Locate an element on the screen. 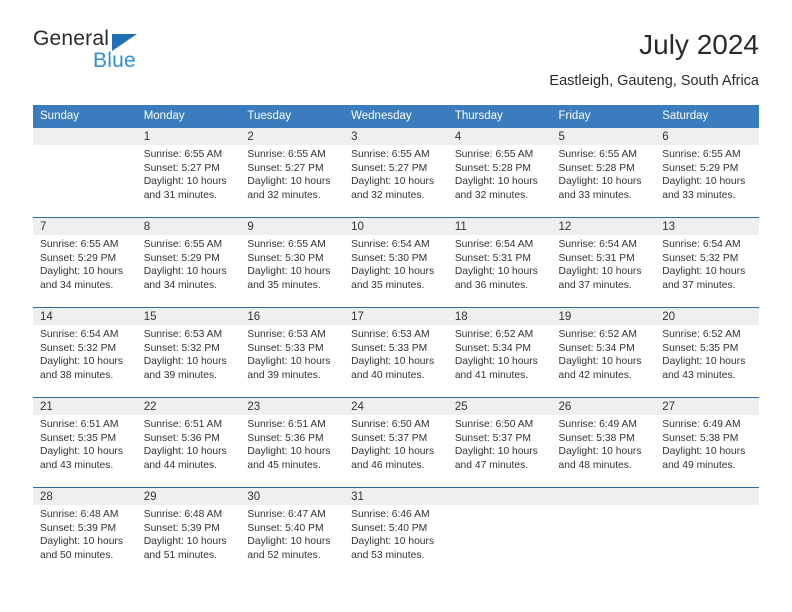  daylight-text-line2: and 34 minutes. is located at coordinates (77, 285).